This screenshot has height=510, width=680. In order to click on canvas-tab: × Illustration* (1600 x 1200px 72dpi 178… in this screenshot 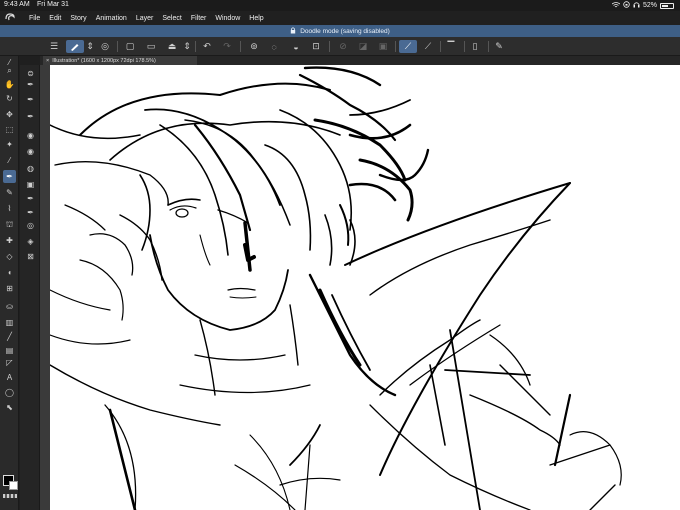, I will do `click(120, 60)`.